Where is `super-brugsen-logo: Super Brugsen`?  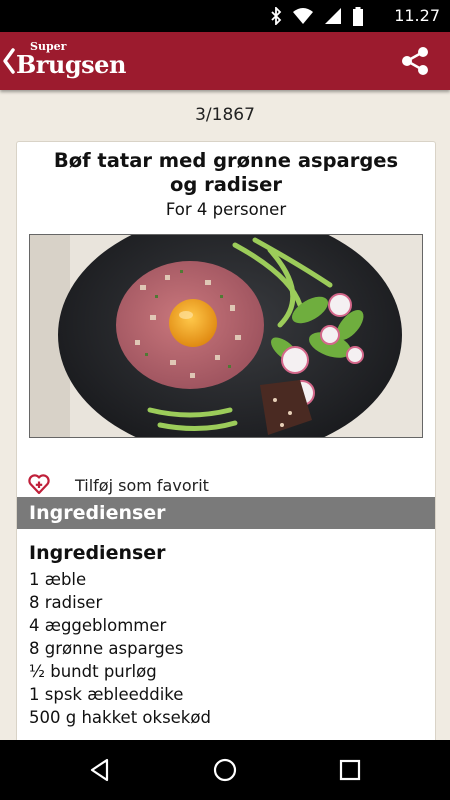
super-brugsen-logo: Super Brugsen is located at coordinates (70, 61).